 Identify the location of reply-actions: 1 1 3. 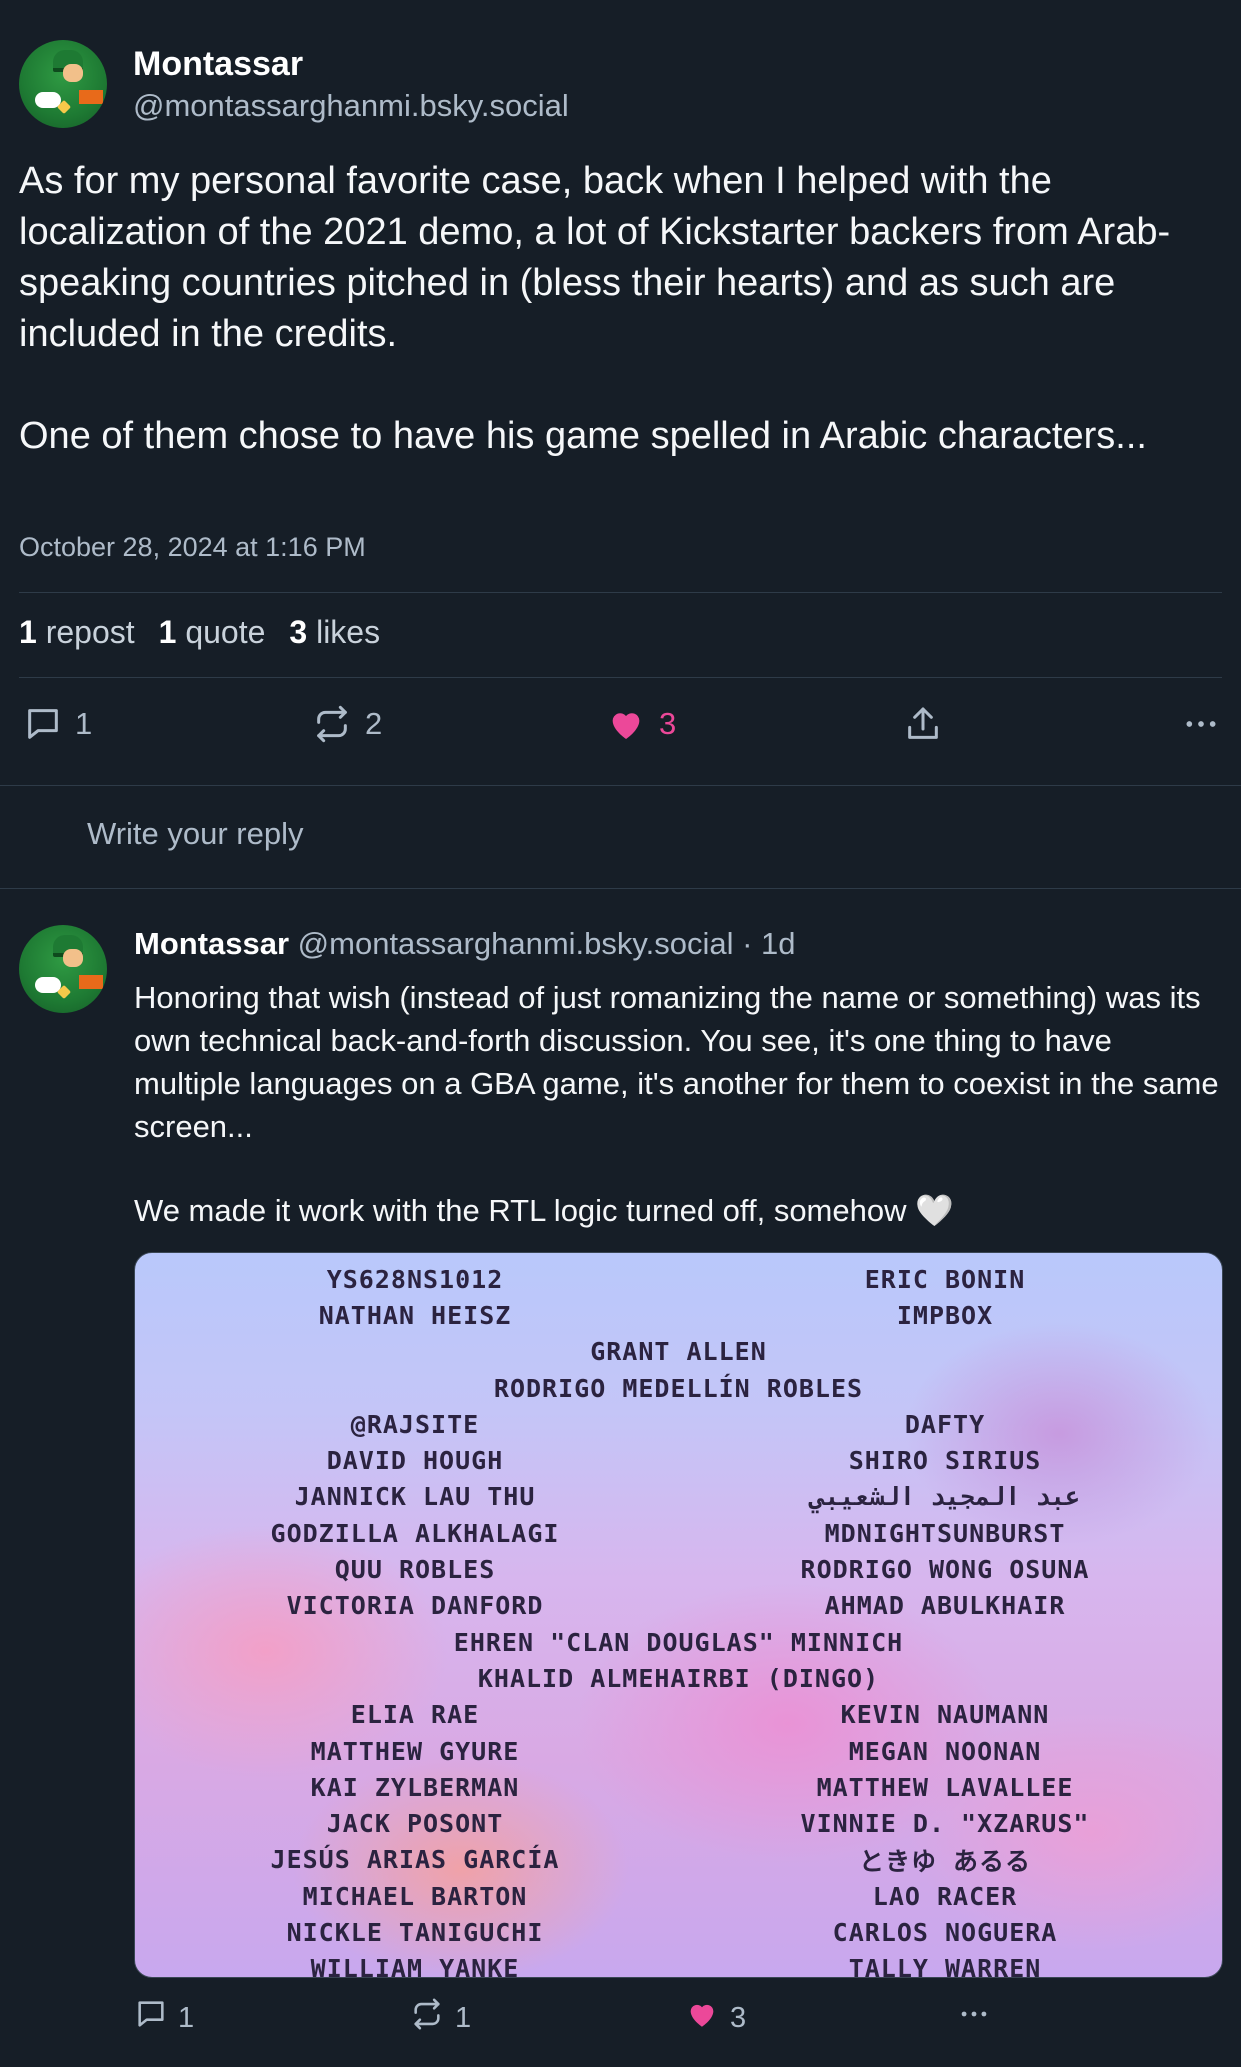
(677, 2018).